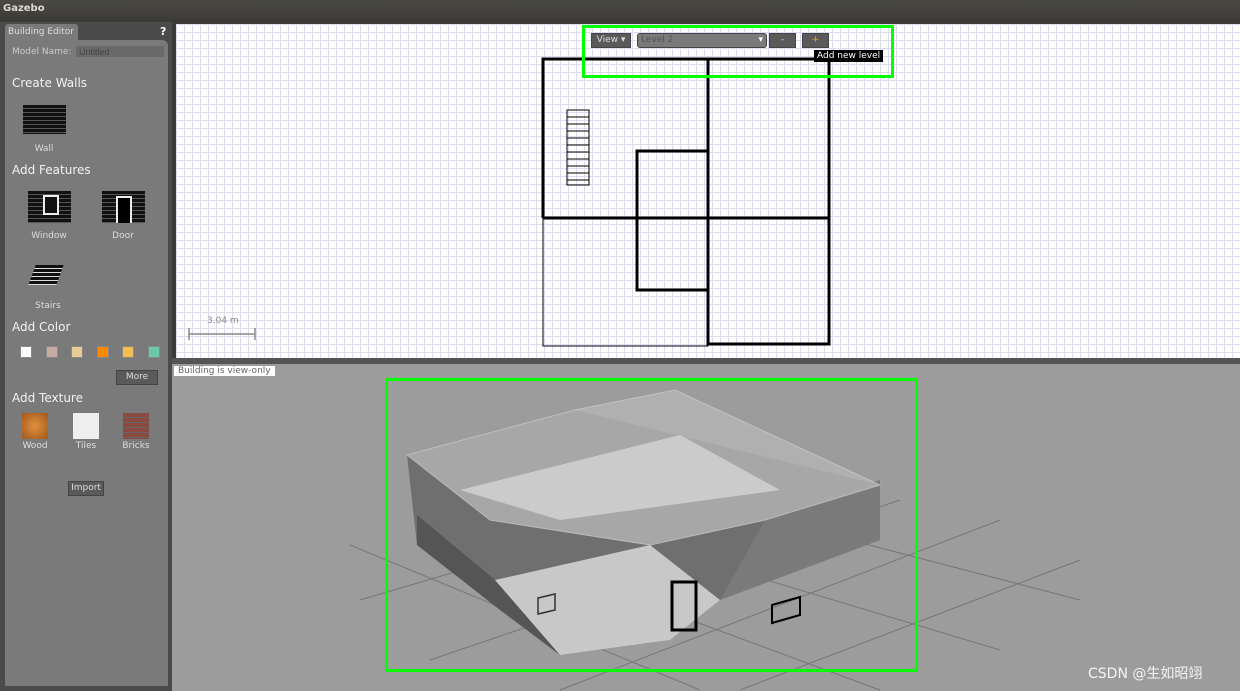 Image resolution: width=1240 pixels, height=691 pixels. Describe the element at coordinates (223, 321) in the screenshot. I see `scale-label: 3.04 m` at that location.